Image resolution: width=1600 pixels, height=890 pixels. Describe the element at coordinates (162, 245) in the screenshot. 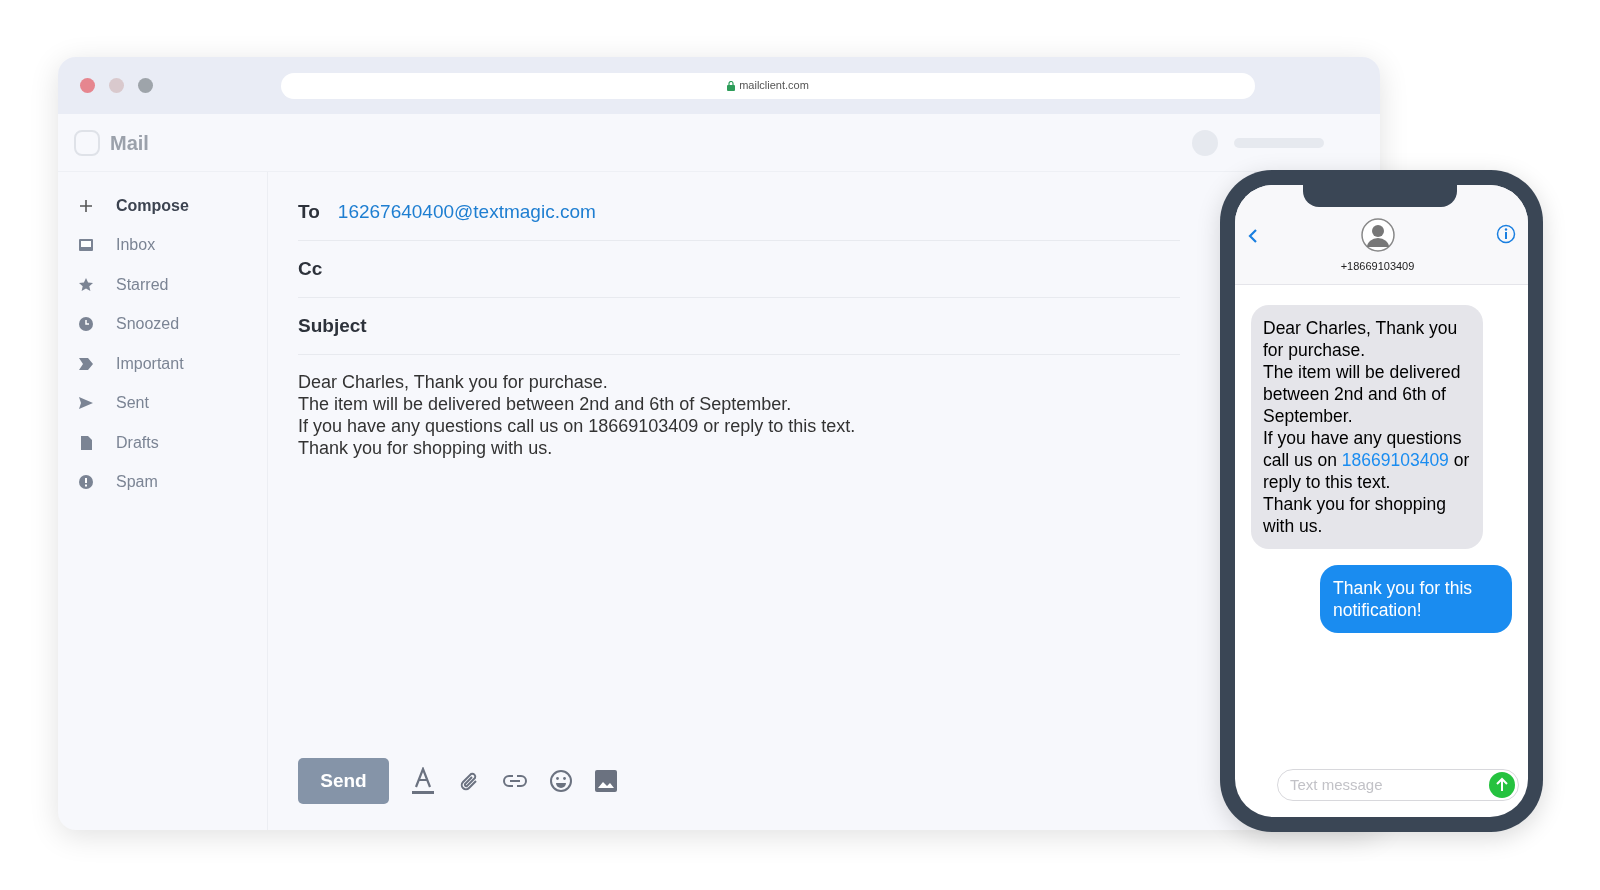

I see `sidebar-item: Inbox` at that location.